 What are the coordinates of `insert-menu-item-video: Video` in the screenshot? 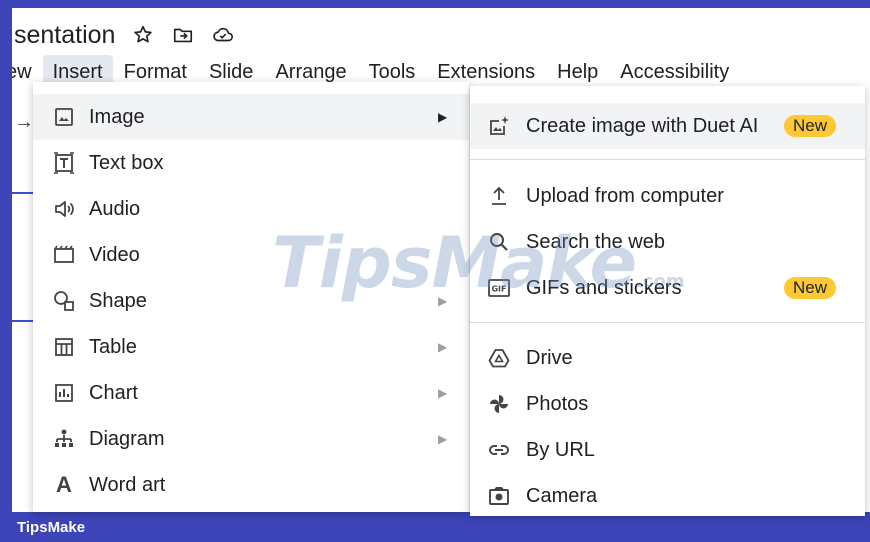 It's located at (251, 255).